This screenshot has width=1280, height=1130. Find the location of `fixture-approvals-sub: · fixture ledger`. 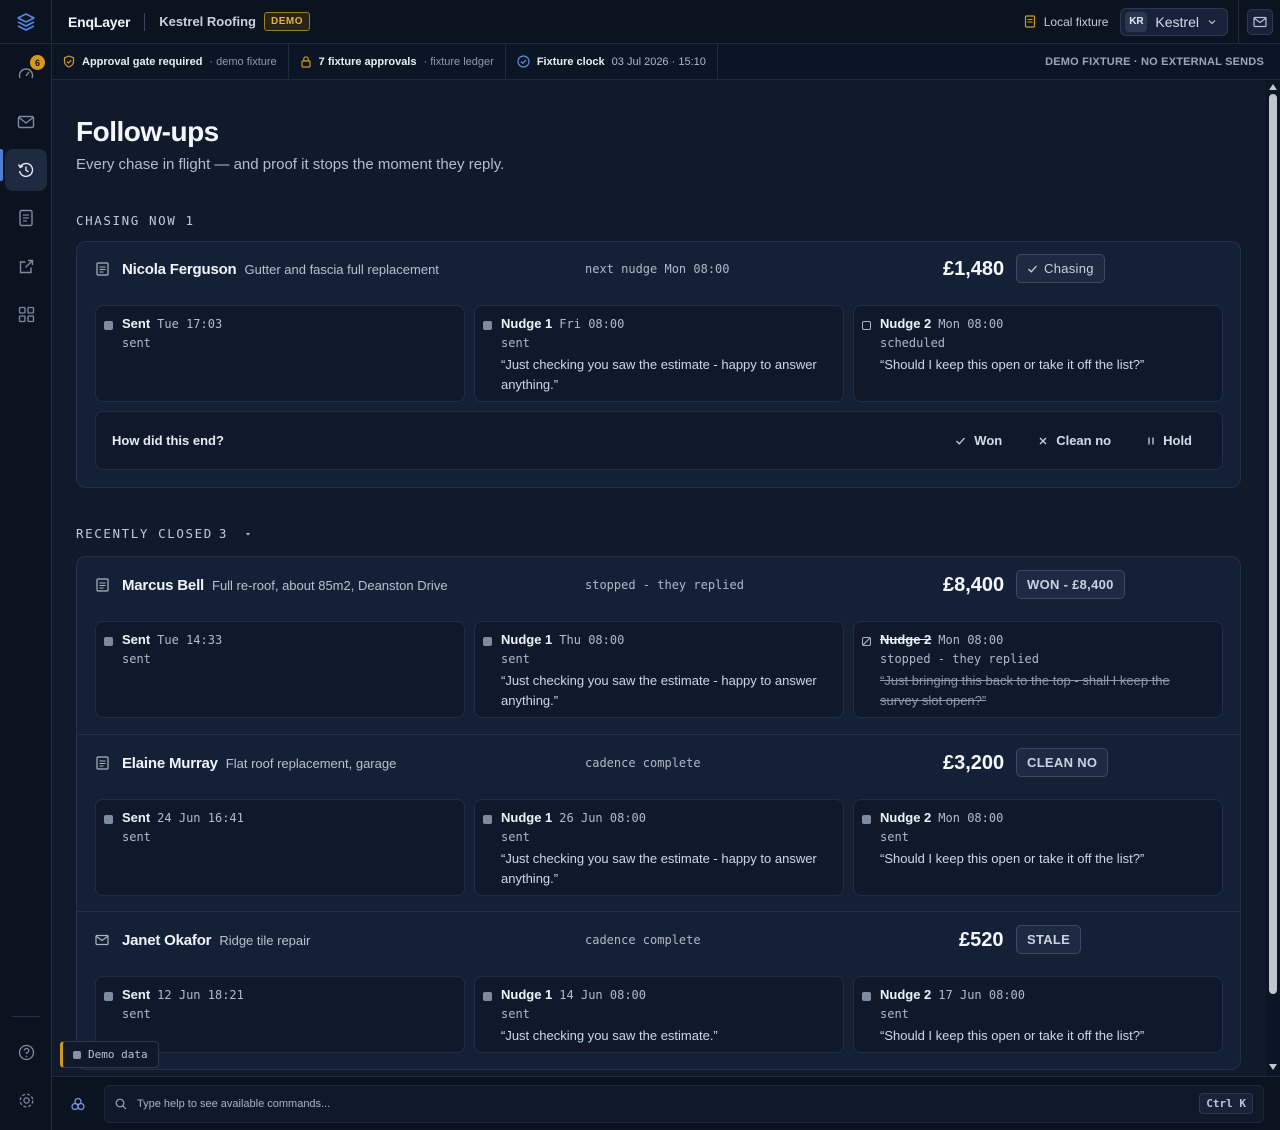

fixture-approvals-sub: · fixture ledger is located at coordinates (458, 61).